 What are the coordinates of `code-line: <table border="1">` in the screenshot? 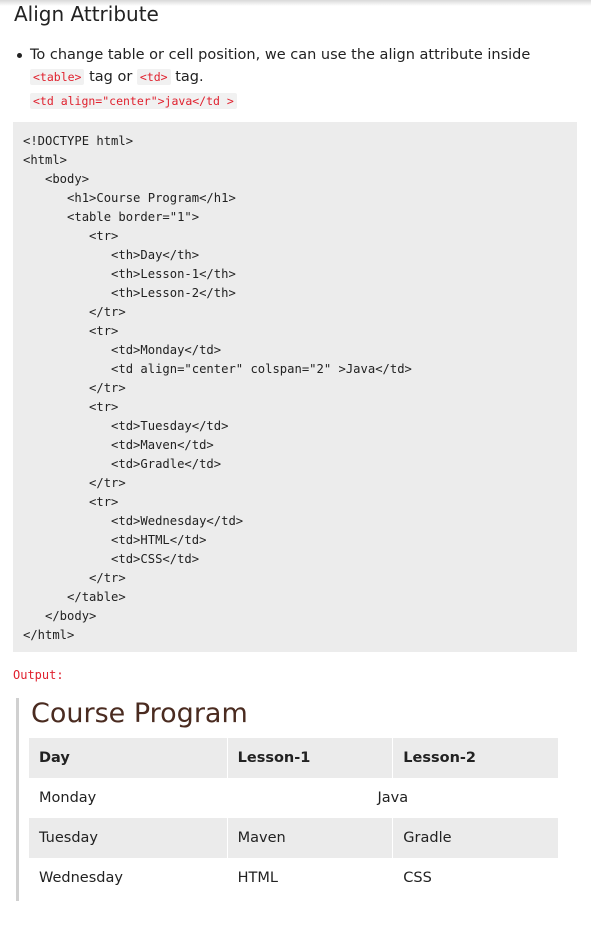 It's located at (111, 217).